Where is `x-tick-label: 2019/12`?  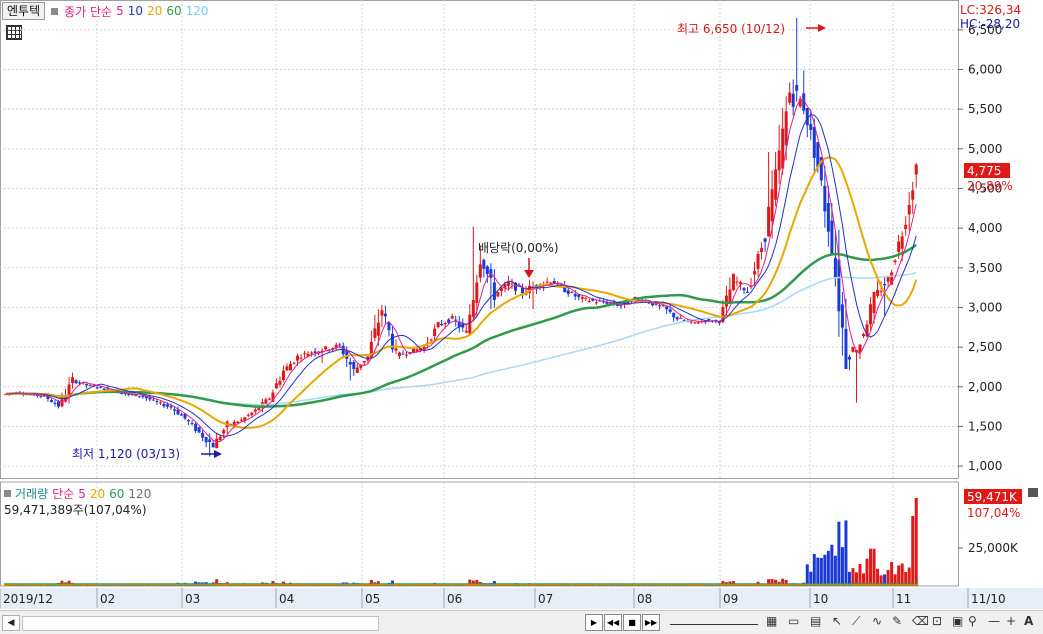
x-tick-label: 2019/12 is located at coordinates (28, 599).